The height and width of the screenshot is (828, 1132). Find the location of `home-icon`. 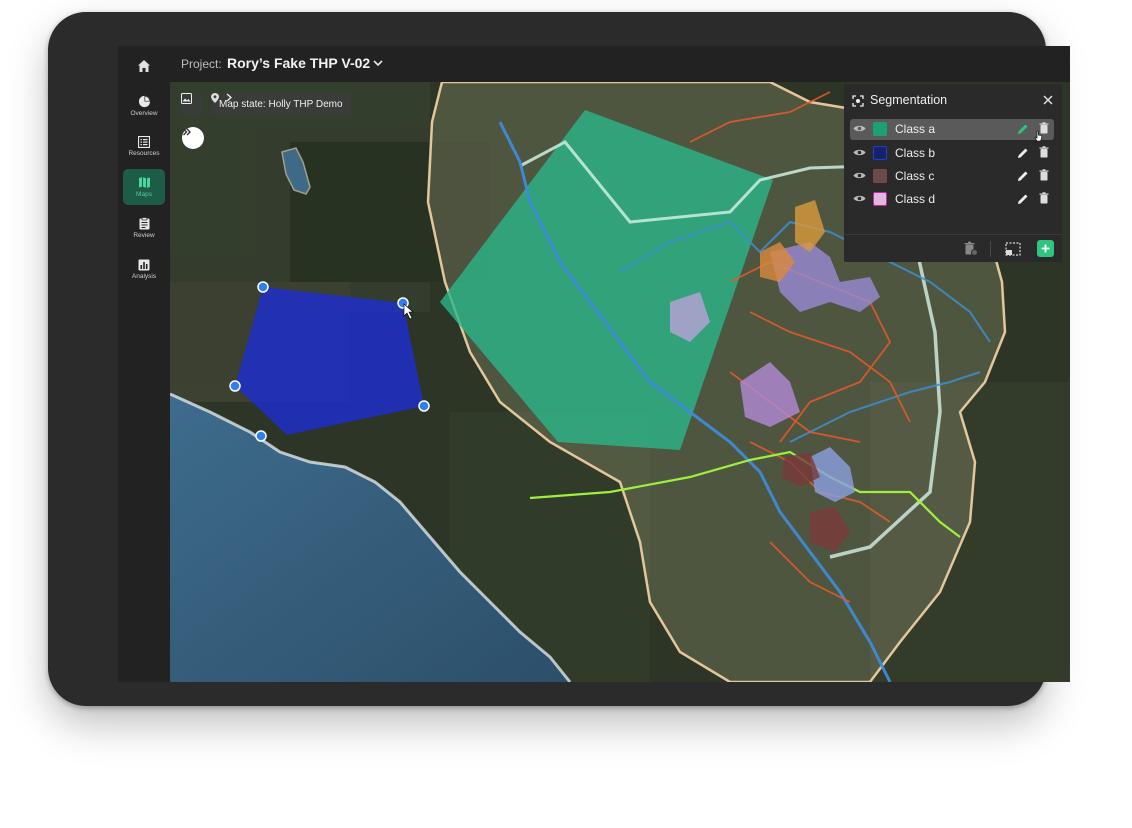

home-icon is located at coordinates (144, 66).